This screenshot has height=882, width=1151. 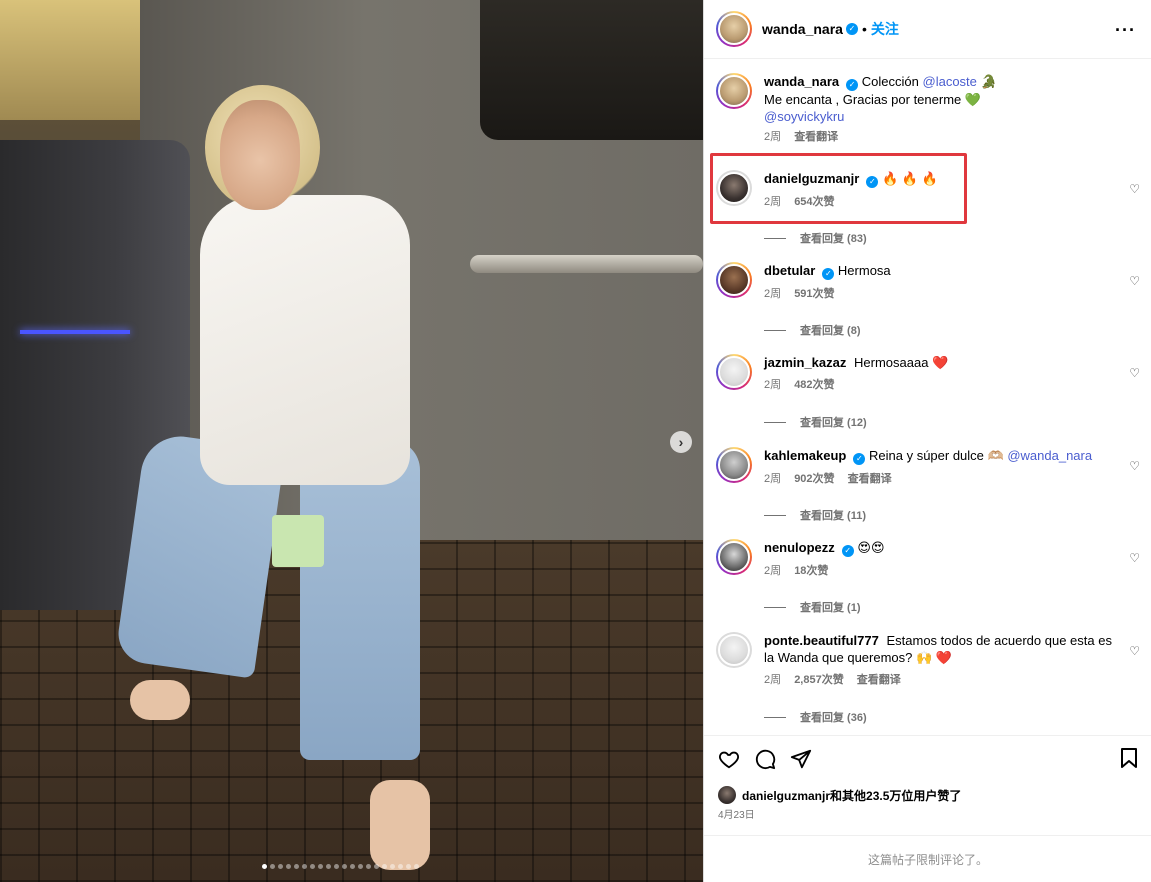 I want to click on caption-time: 2周, so click(x=773, y=137).